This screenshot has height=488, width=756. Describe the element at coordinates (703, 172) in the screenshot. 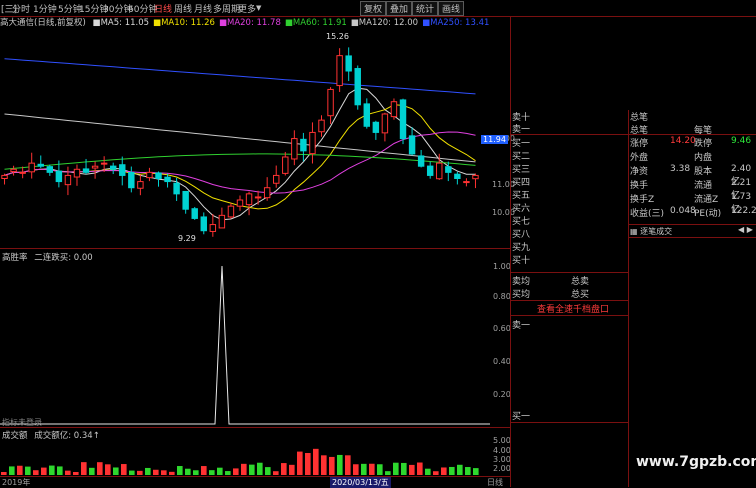

I see `stat-label: 股本` at that location.